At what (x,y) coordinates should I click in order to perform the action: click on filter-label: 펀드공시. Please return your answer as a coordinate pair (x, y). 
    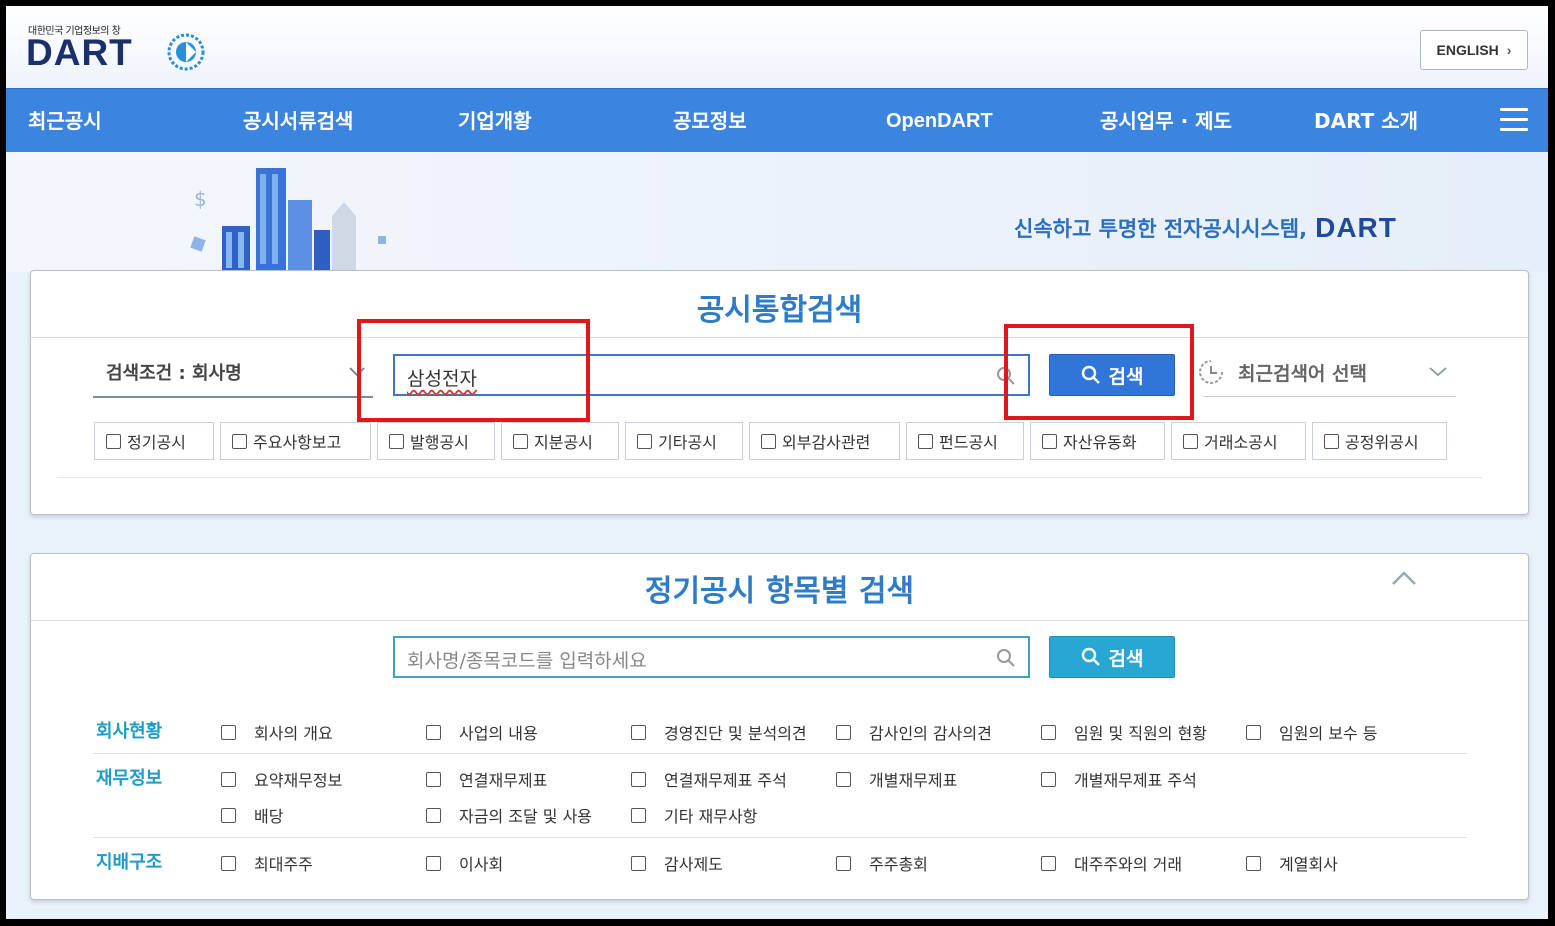
    Looking at the image, I should click on (968, 442).